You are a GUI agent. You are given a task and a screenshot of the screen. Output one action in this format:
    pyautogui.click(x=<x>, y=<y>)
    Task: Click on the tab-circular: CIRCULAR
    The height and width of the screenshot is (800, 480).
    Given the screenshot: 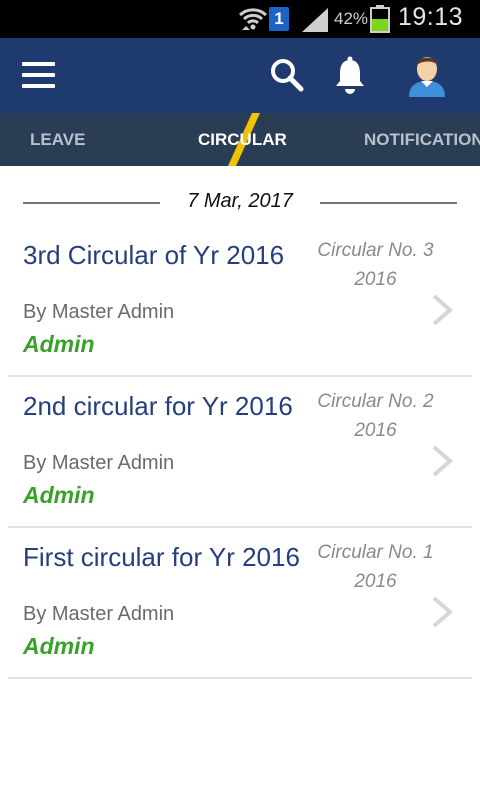 What is the action you would take?
    pyautogui.click(x=242, y=139)
    